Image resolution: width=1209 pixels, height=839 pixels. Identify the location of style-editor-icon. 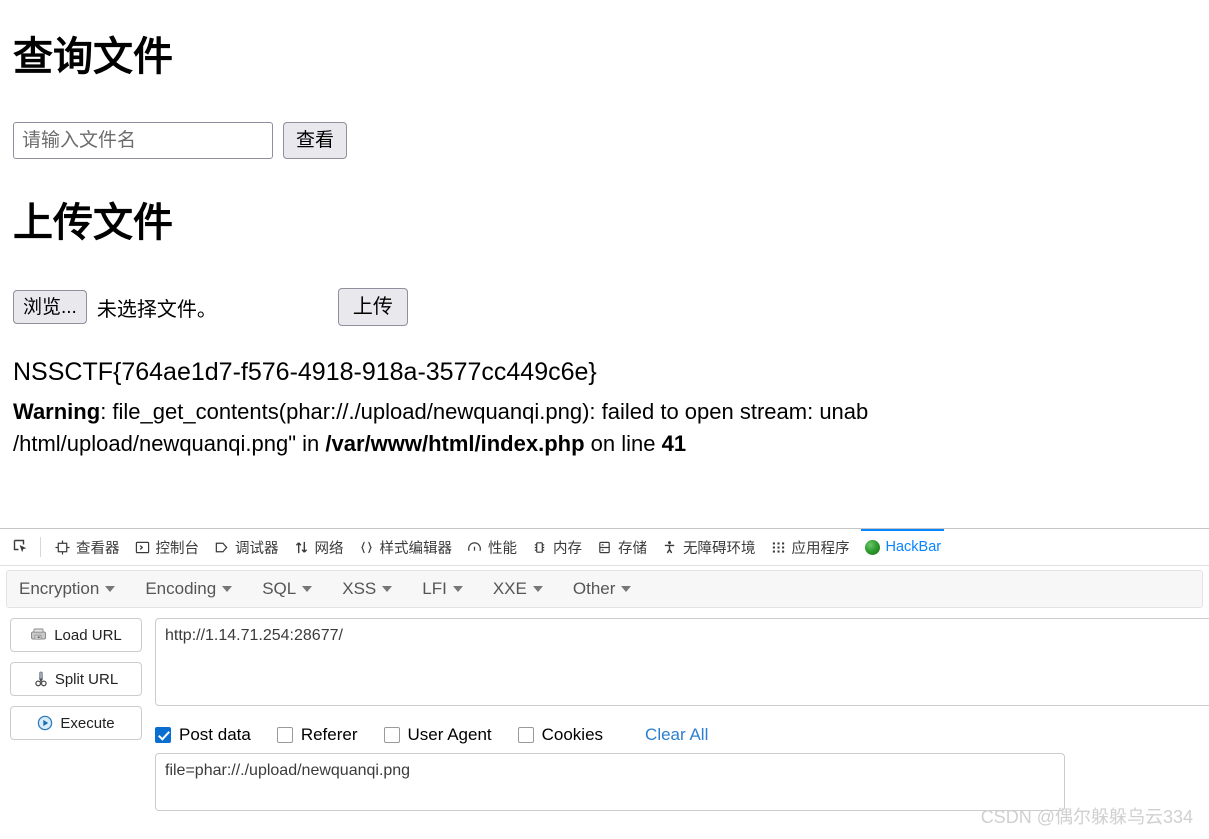
(366, 547).